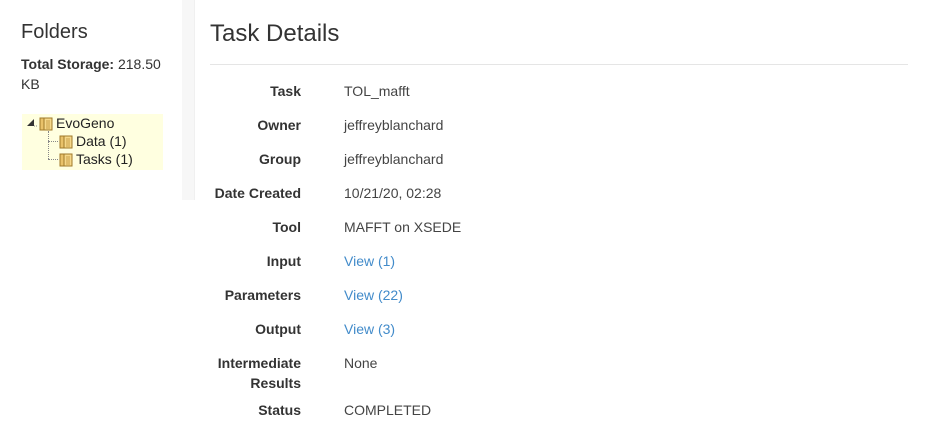 This screenshot has height=444, width=947. I want to click on detail-label: Input, so click(283, 261).